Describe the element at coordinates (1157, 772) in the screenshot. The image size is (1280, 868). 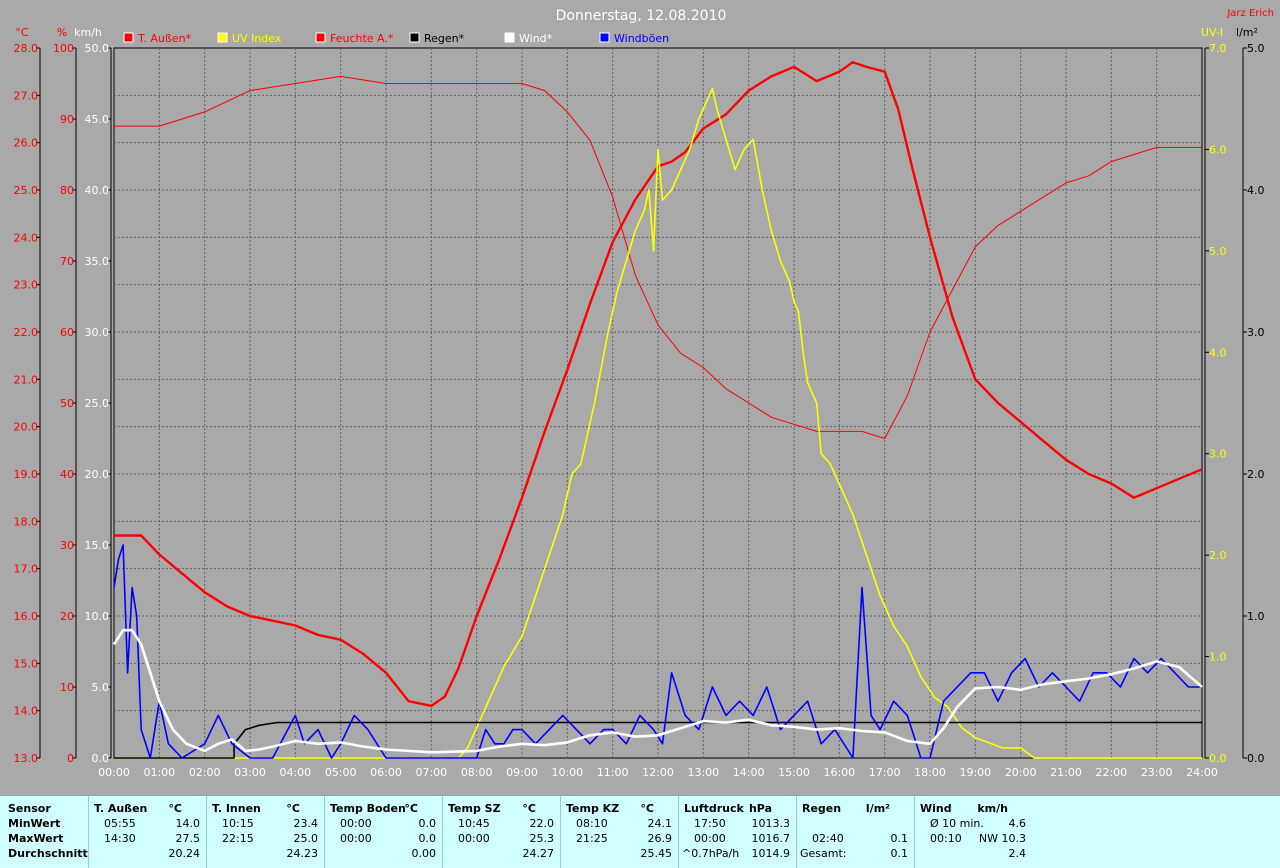
I see `x-tick-label: 23:00` at that location.